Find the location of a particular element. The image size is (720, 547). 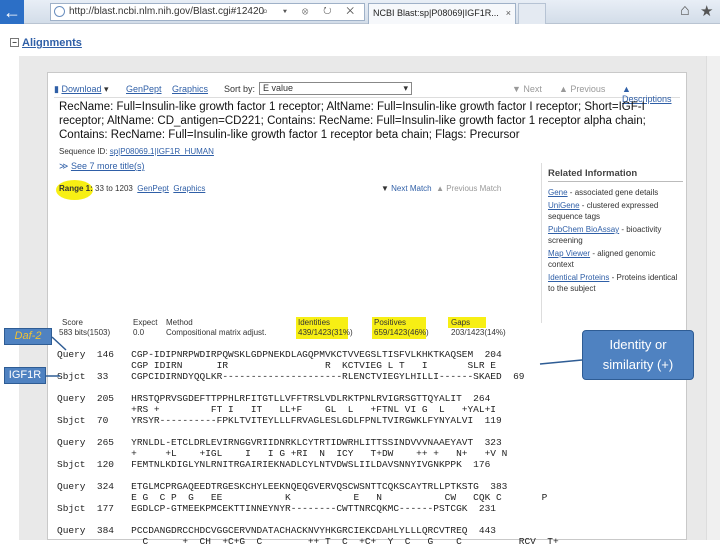

related-item-gene: Gene - associated gene details is located at coordinates (615, 192).